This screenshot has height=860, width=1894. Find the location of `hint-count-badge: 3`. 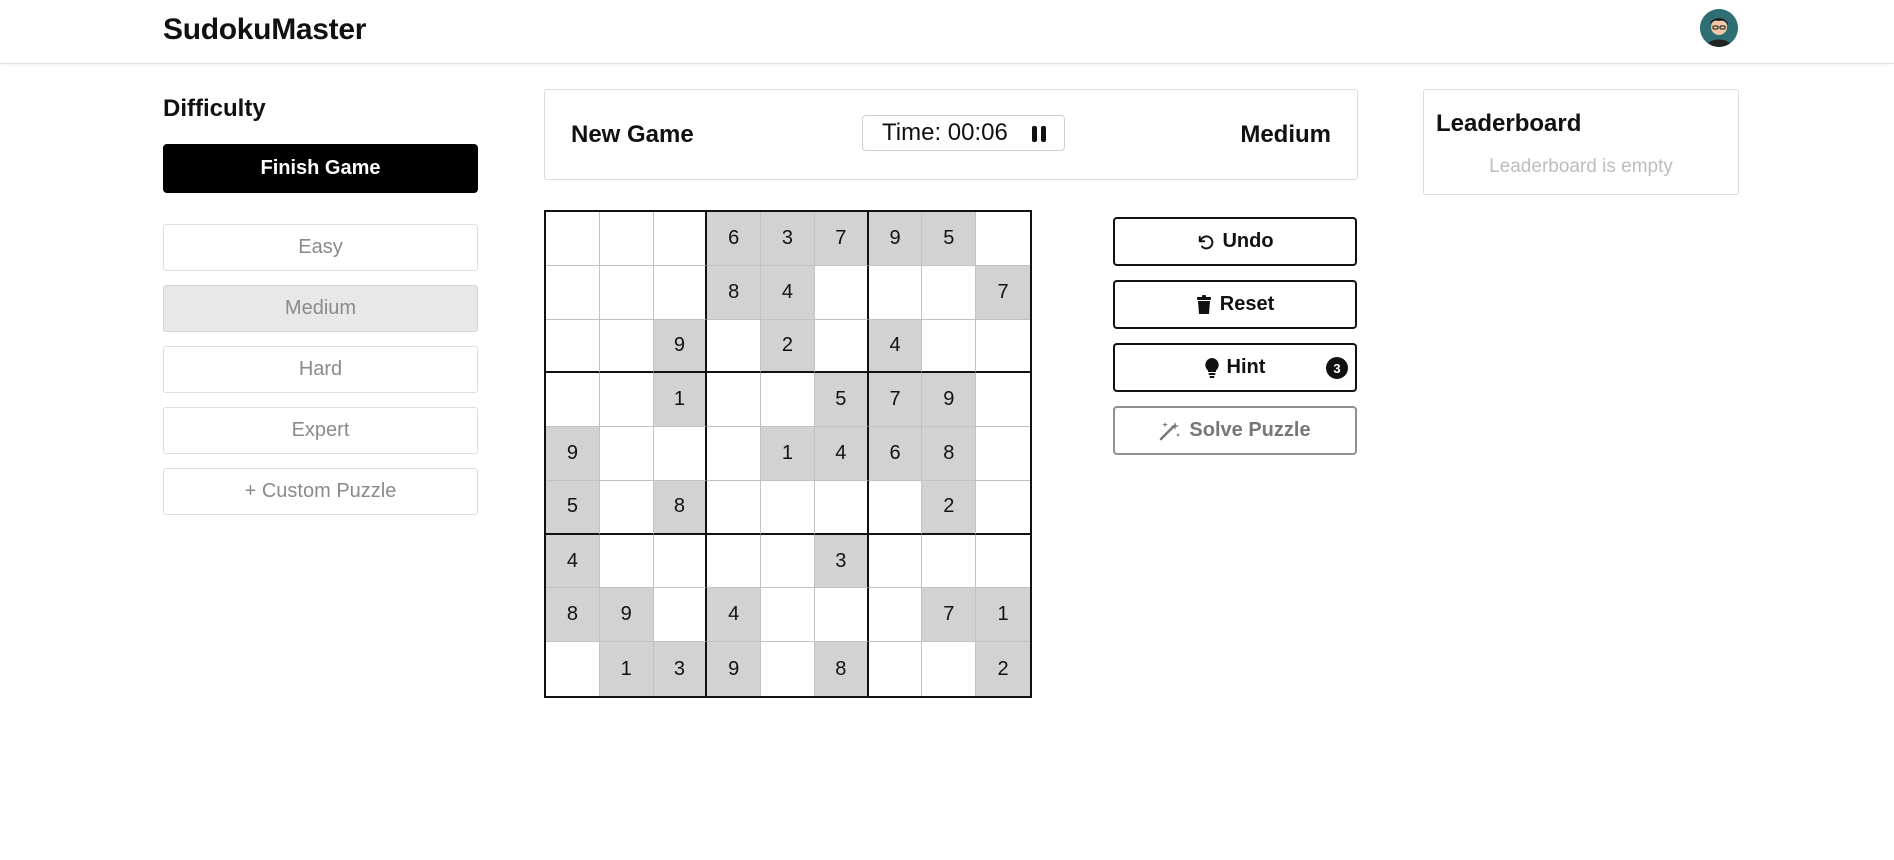

hint-count-badge: 3 is located at coordinates (1337, 368).